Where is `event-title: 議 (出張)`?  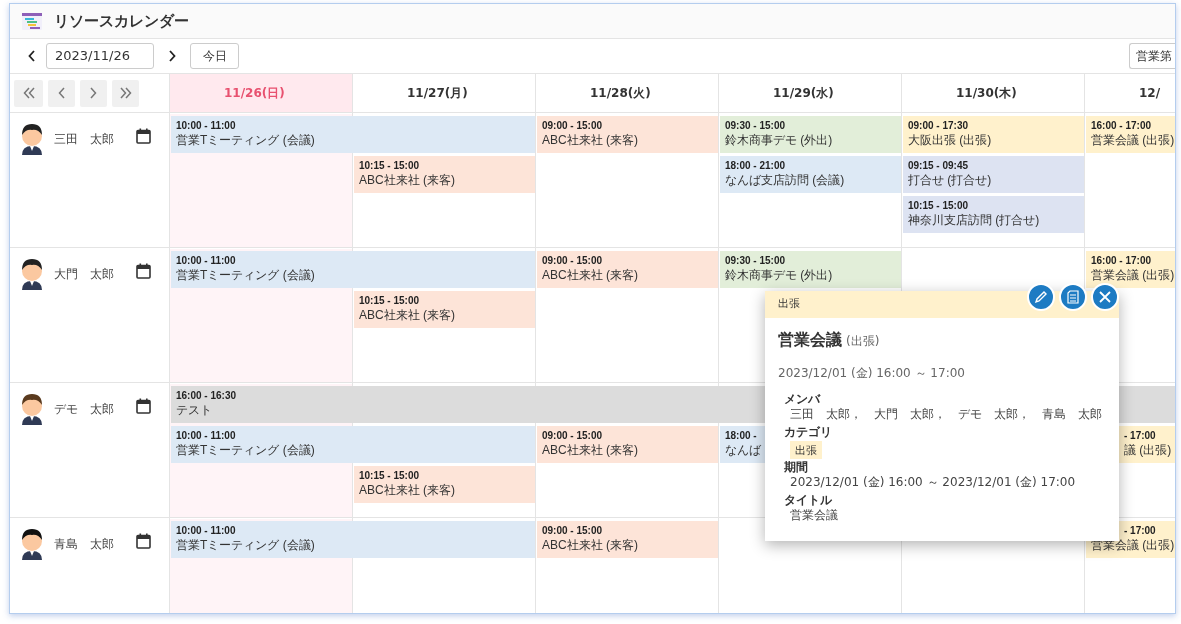
event-title: 議 (出張) is located at coordinates (1147, 450).